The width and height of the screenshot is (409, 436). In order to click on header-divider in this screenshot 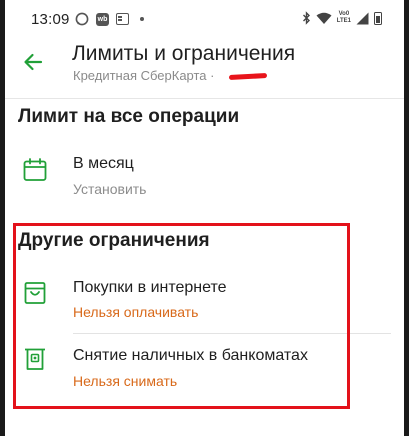, I will do `click(204, 98)`.